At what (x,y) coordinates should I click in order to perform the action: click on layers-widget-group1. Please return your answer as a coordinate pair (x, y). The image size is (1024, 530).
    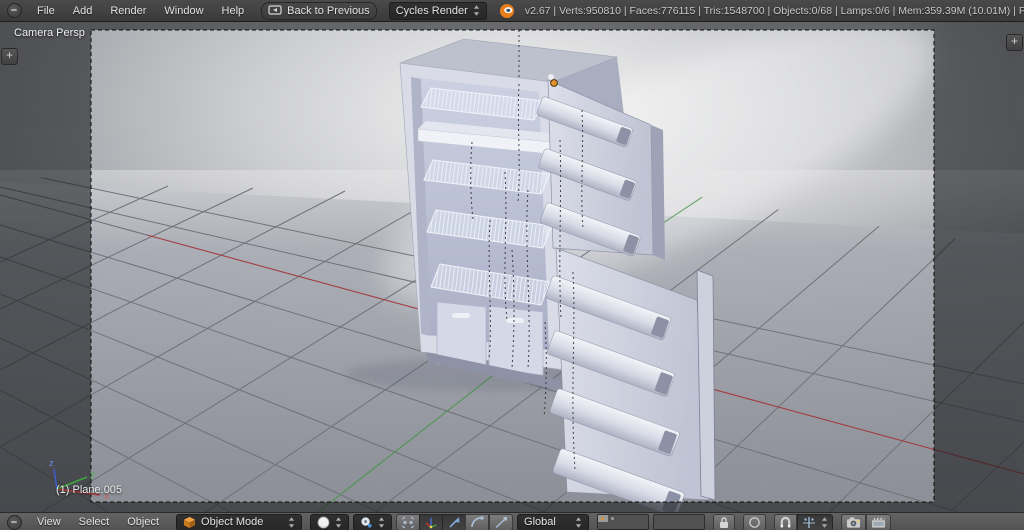
    Looking at the image, I should click on (623, 522).